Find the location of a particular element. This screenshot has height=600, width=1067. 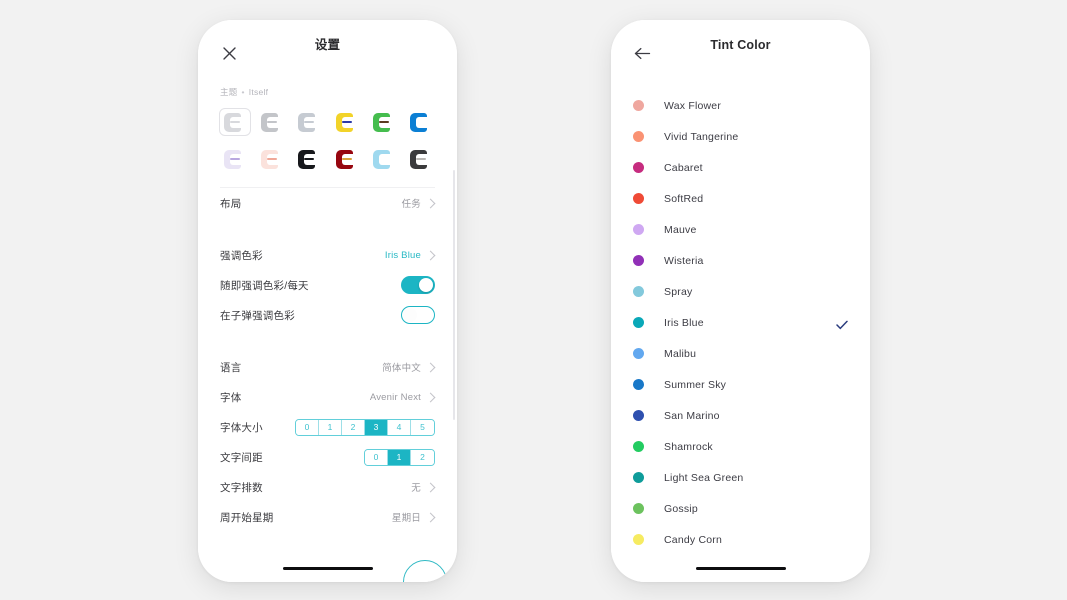

theme-label-secondary: Itself is located at coordinates (258, 92).